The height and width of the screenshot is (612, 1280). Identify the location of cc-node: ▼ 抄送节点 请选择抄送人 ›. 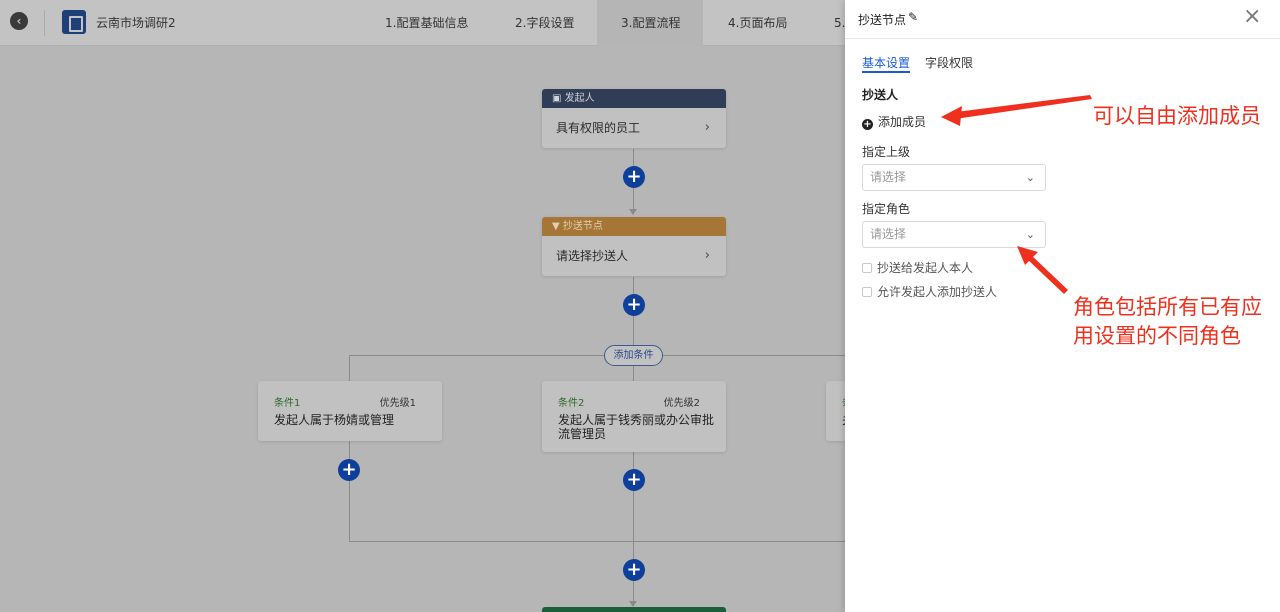
(634, 246).